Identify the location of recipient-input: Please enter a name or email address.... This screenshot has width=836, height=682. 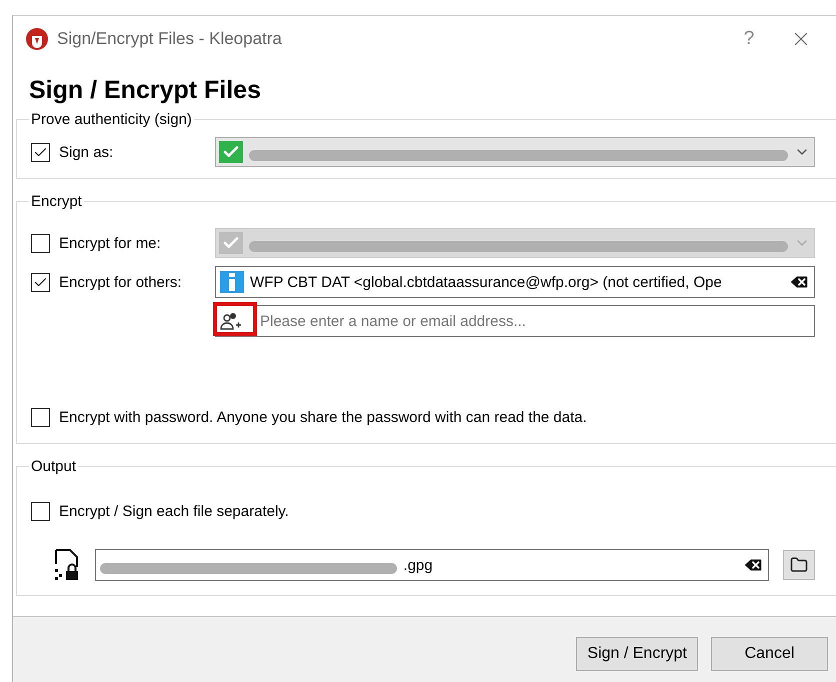
(534, 321).